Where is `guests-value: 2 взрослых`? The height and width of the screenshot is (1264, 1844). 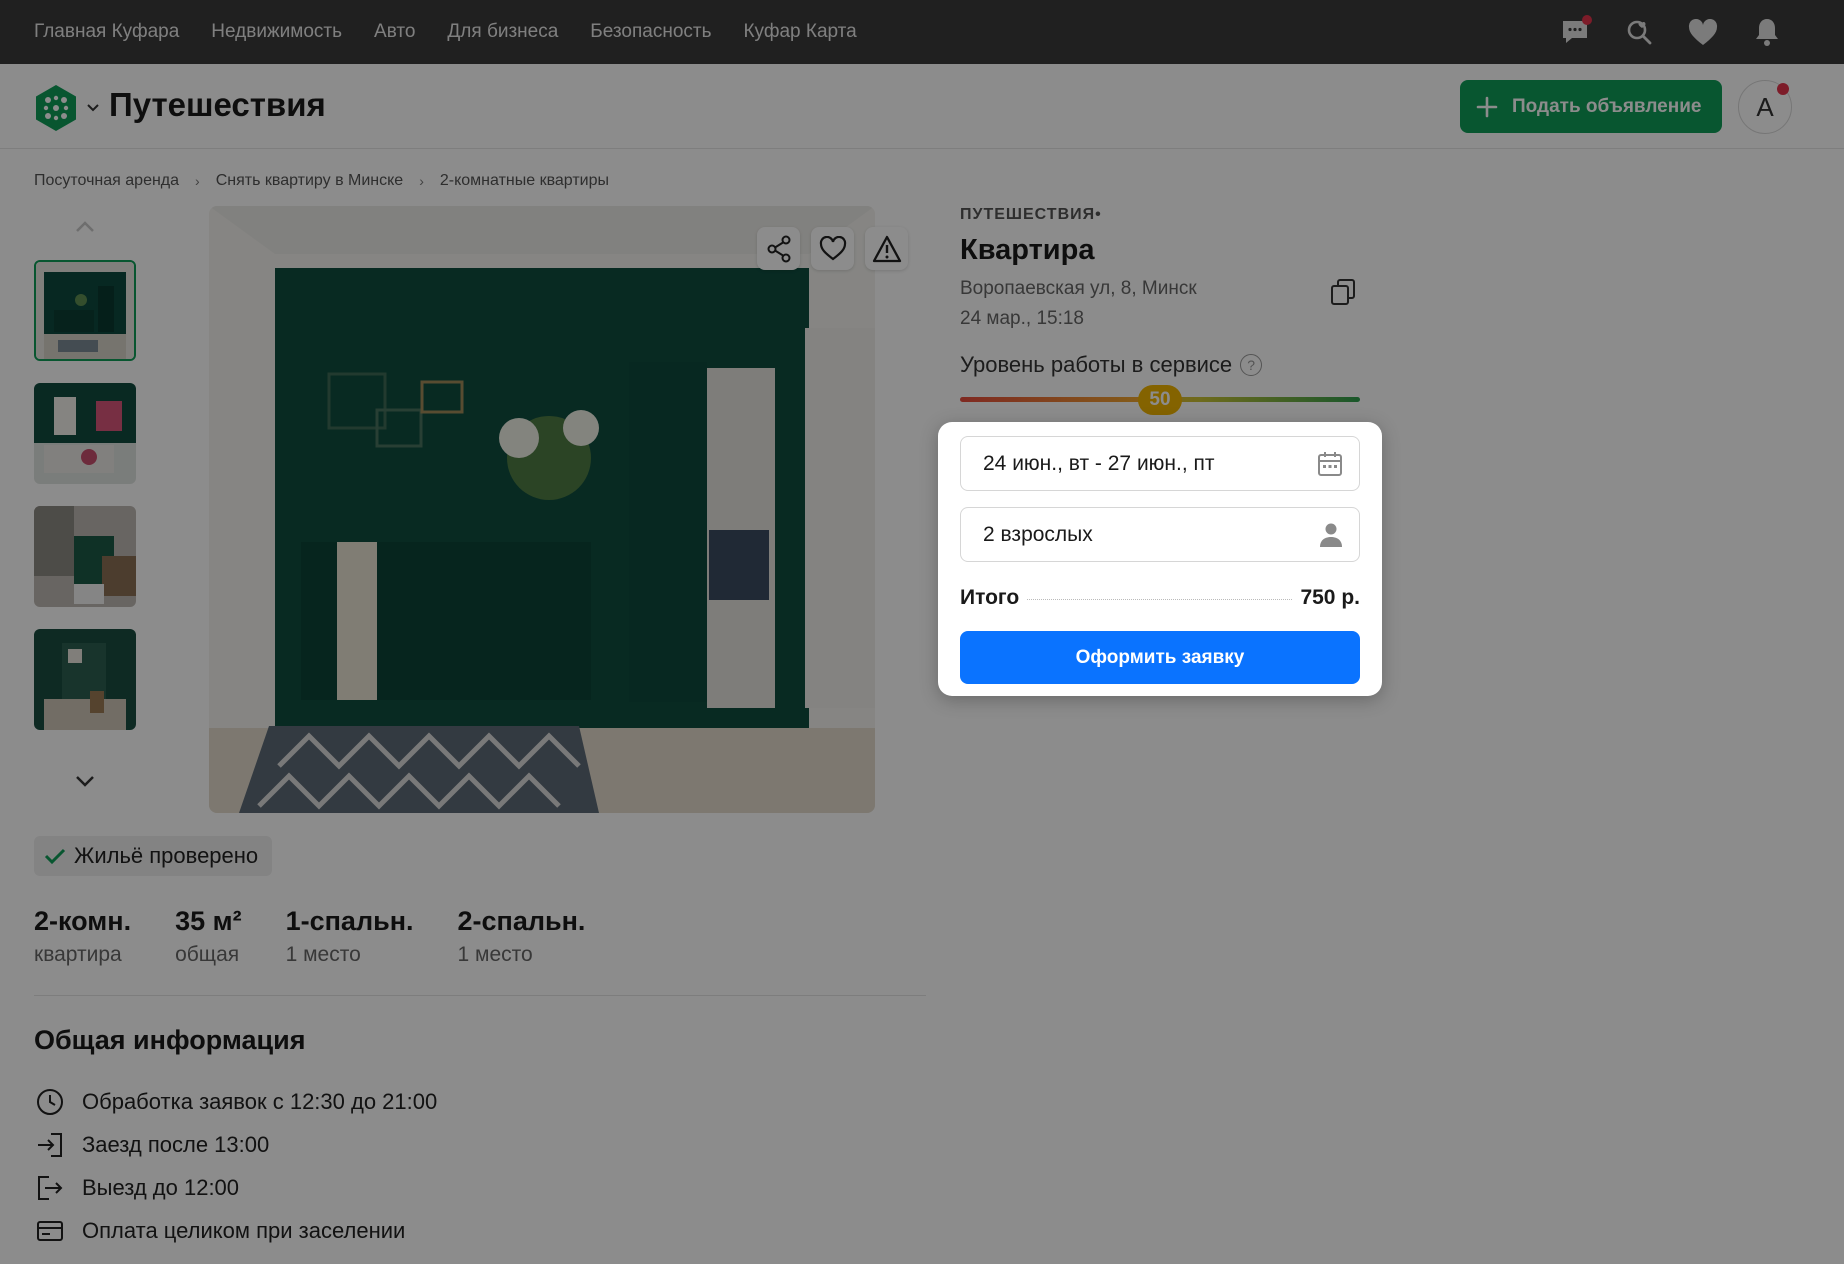
guests-value: 2 взрослых is located at coordinates (1038, 534).